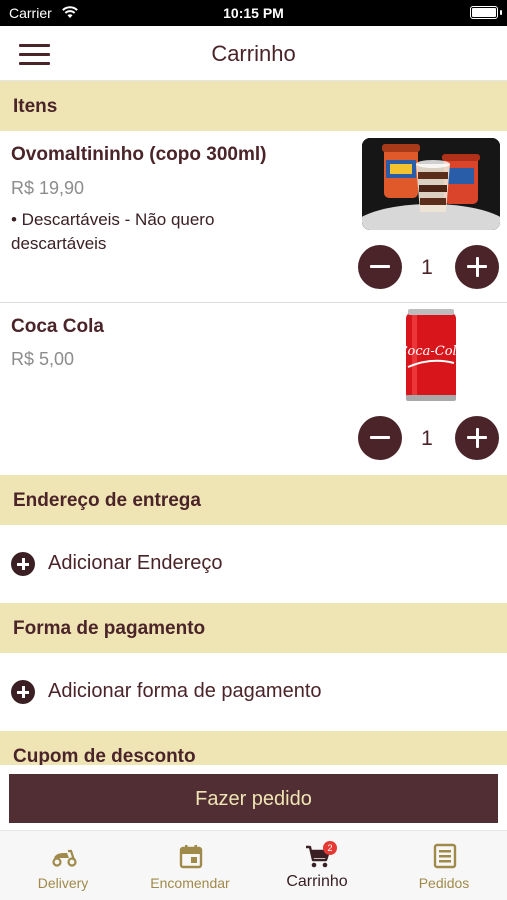  I want to click on address-section-header: Endereço de entrega, so click(253, 500).